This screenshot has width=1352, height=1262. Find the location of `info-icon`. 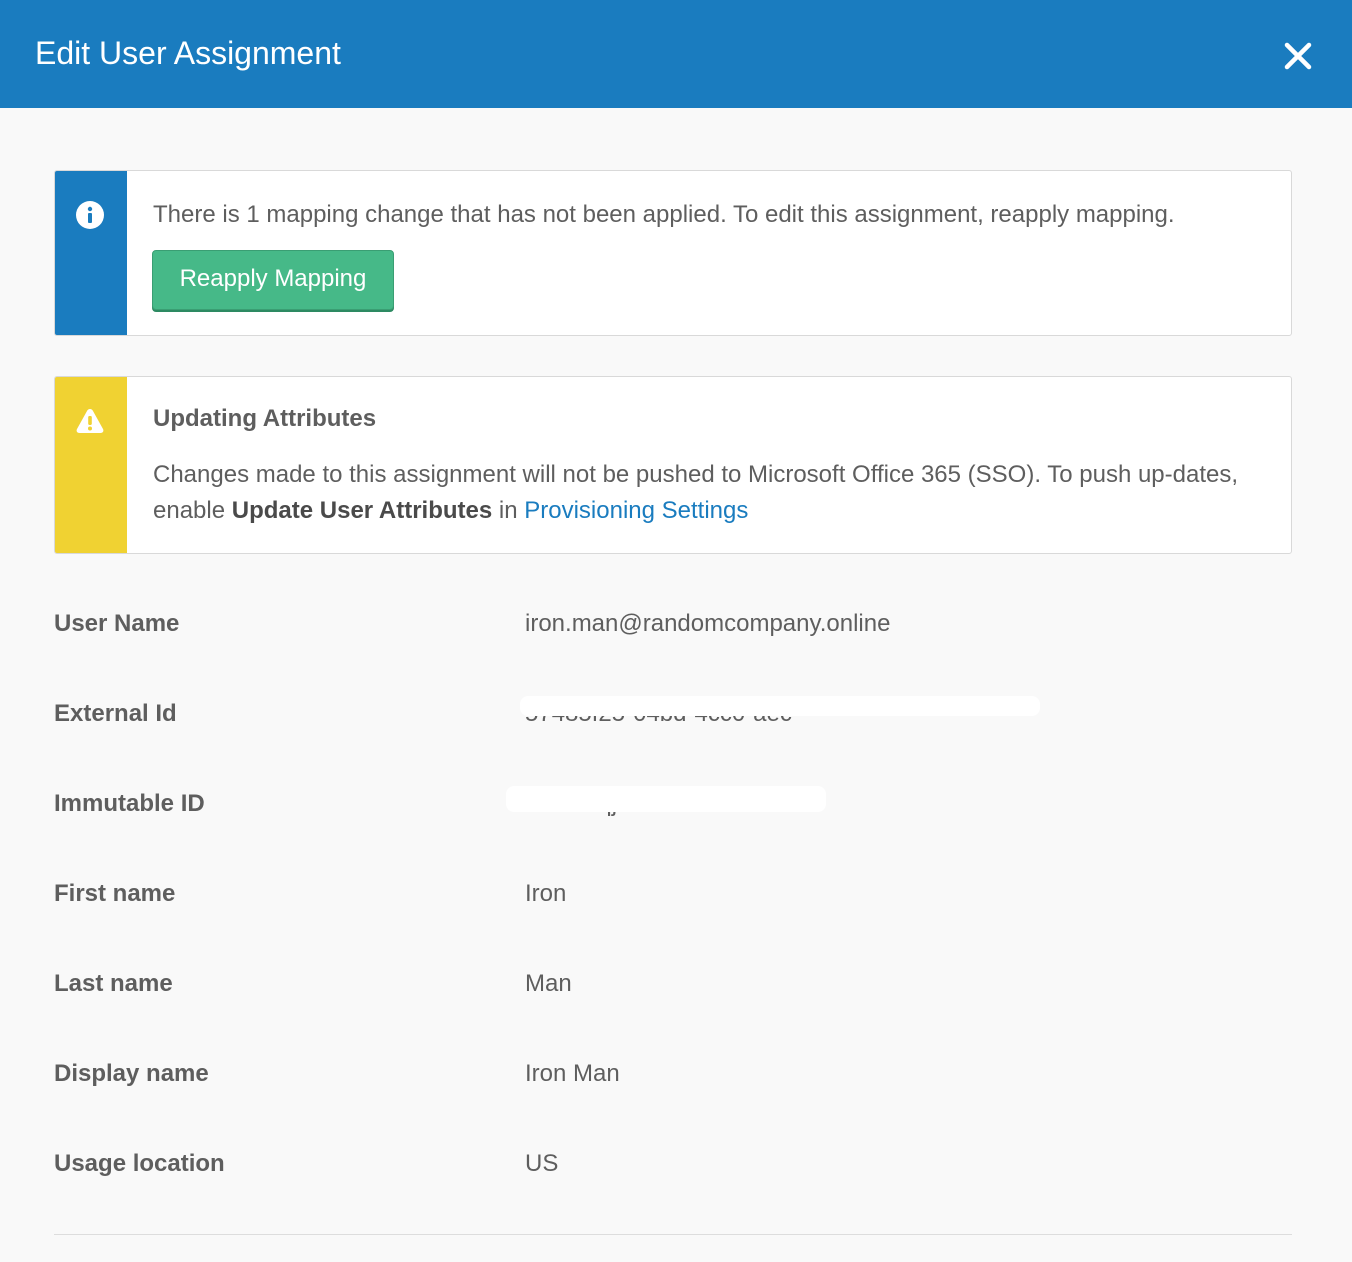

info-icon is located at coordinates (90, 215).